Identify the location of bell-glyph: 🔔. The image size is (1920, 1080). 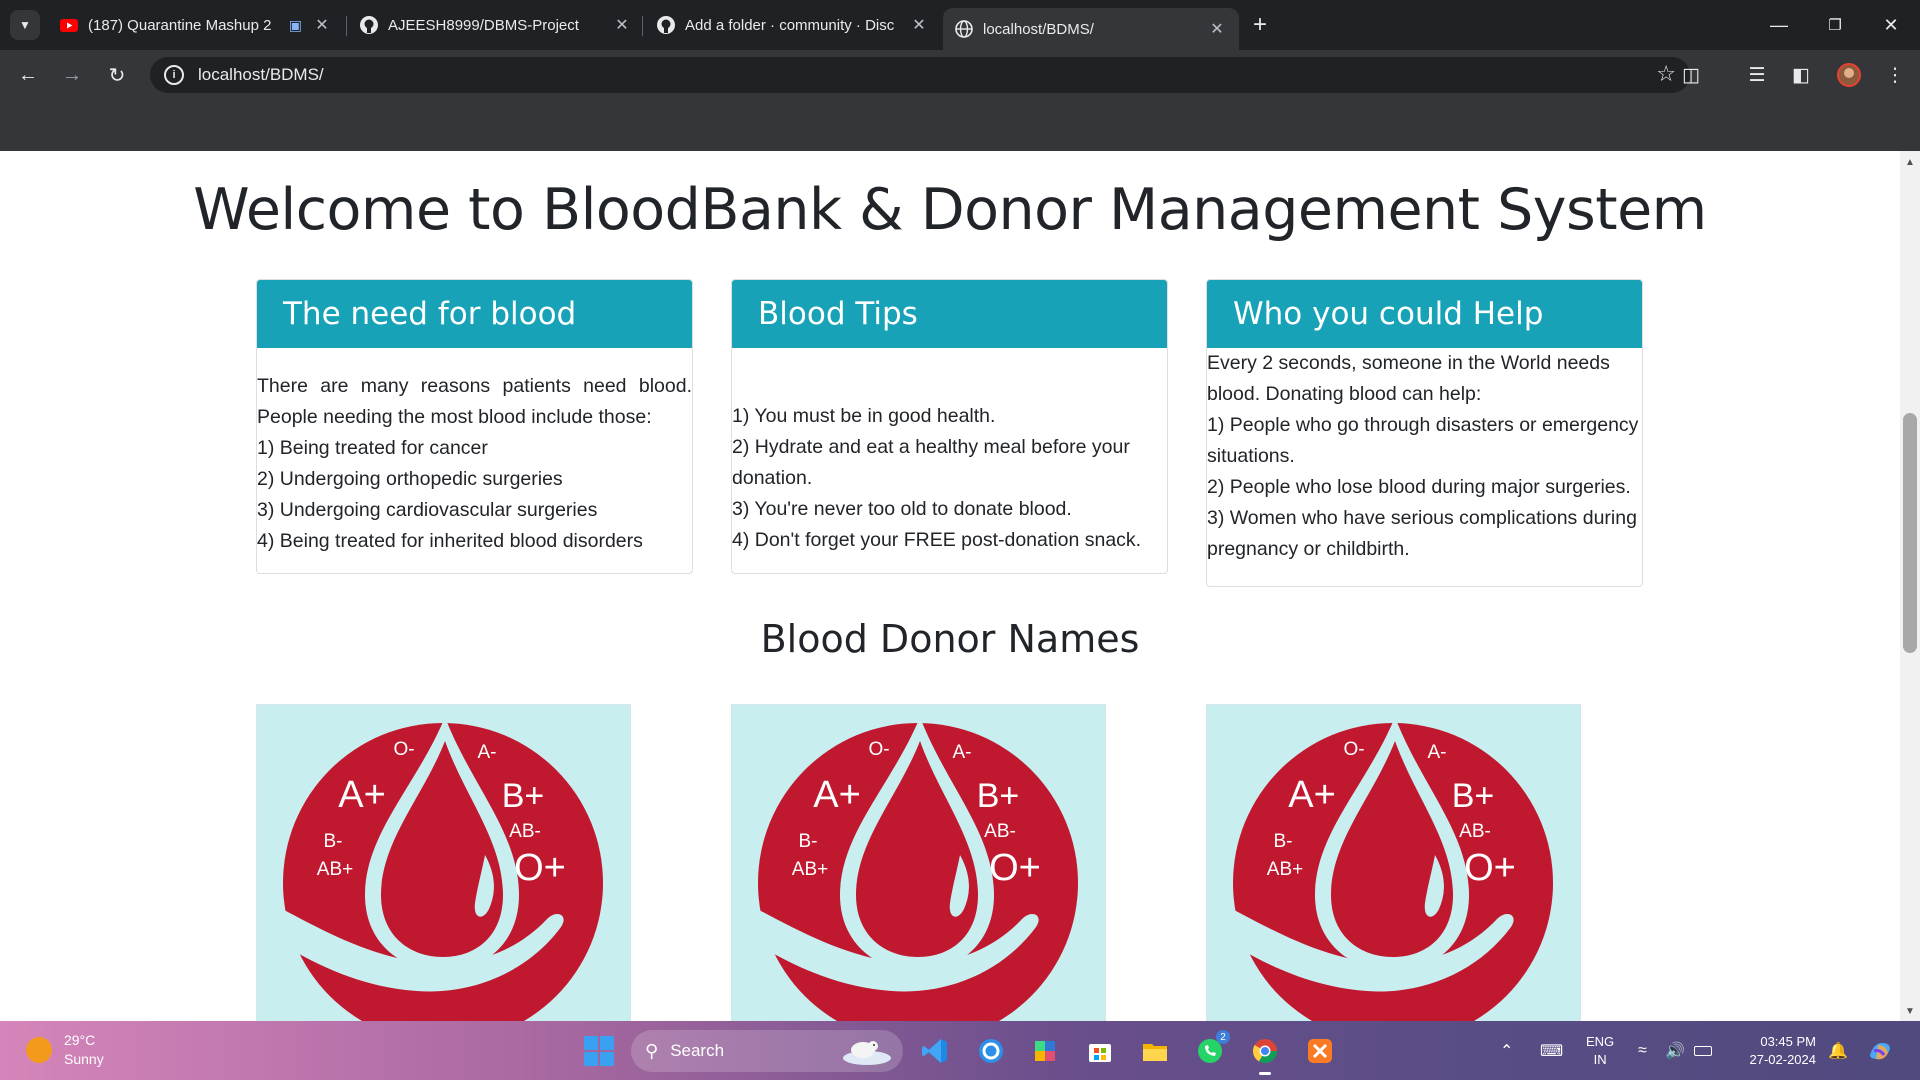
(1838, 1051).